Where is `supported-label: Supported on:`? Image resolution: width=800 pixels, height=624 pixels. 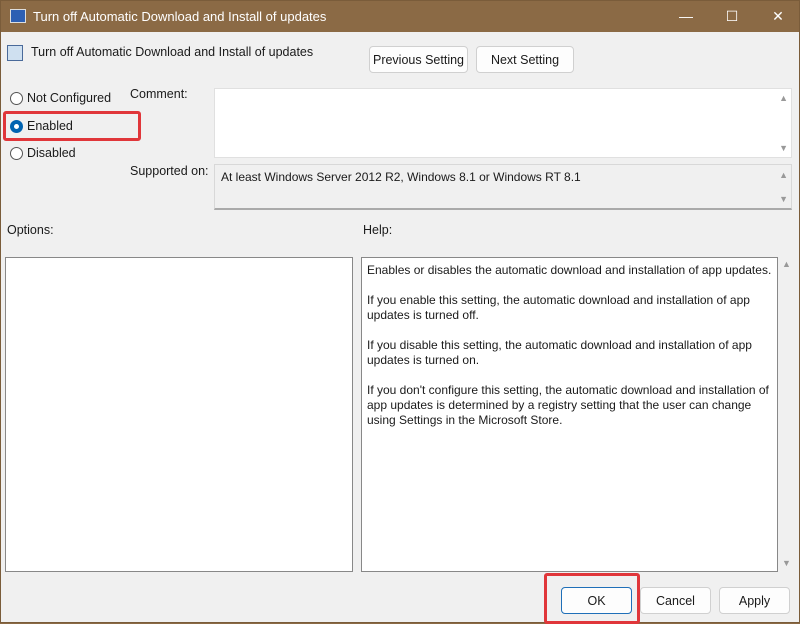
supported-label: Supported on: is located at coordinates (169, 171).